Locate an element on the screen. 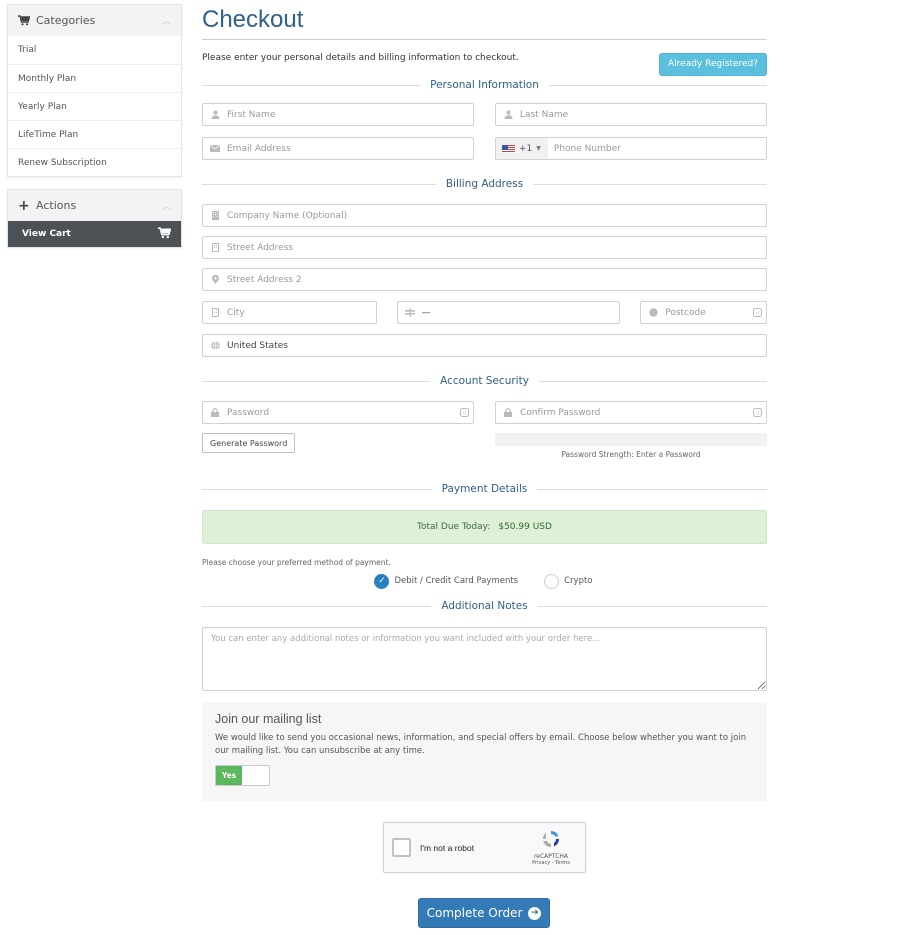  recaptcha-brand: reCAPTCHA Privacy - Terms is located at coordinates (551, 847).